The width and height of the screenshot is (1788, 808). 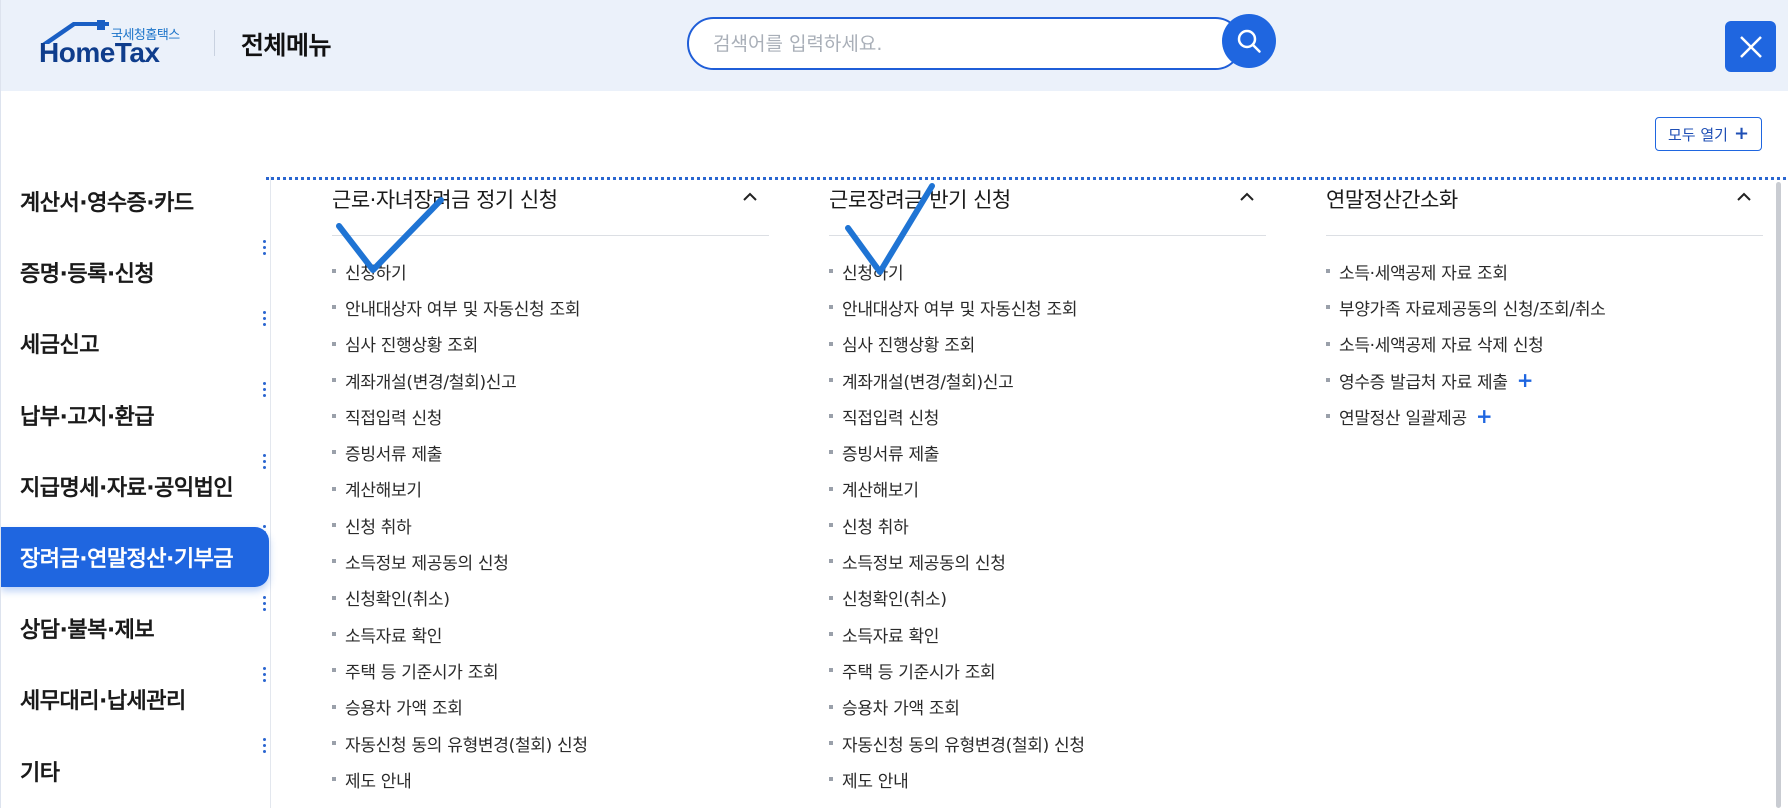 What do you see at coordinates (963, 745) in the screenshot?
I see `menu-item-label: 자동신청 동의 유형변경(철회) 신청` at bounding box center [963, 745].